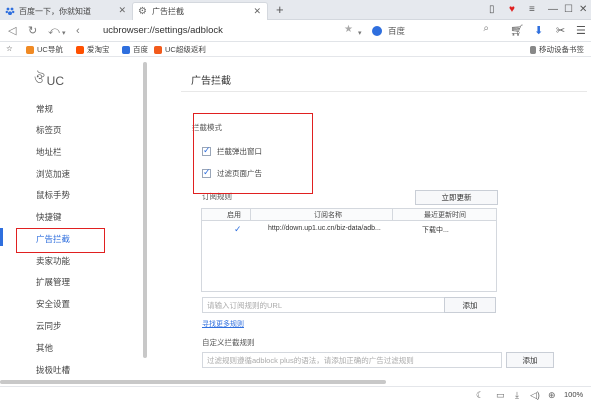  What do you see at coordinates (552, 395) in the screenshot?
I see `zoom-icon: ⊕` at bounding box center [552, 395].